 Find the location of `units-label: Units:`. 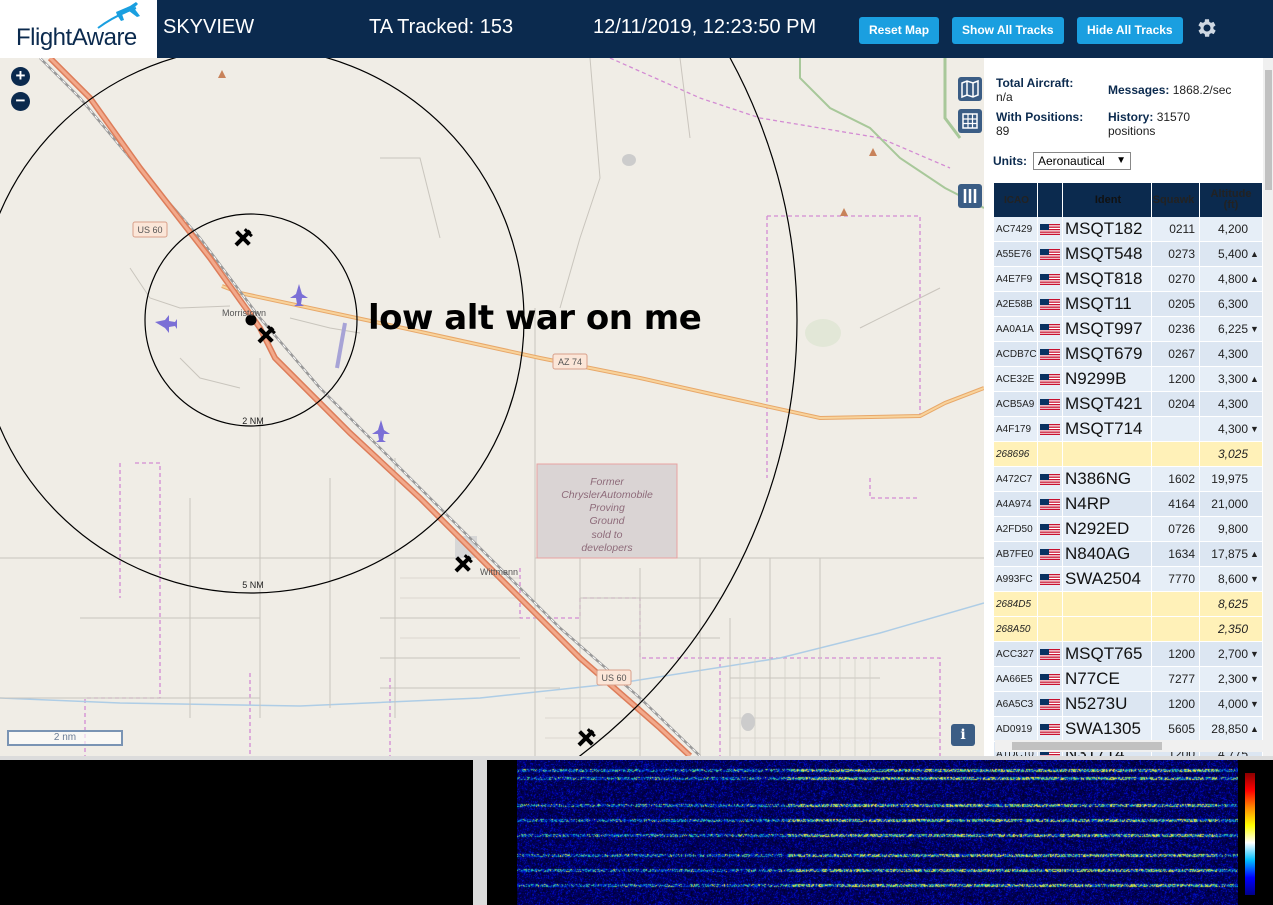

units-label: Units: is located at coordinates (1010, 161).